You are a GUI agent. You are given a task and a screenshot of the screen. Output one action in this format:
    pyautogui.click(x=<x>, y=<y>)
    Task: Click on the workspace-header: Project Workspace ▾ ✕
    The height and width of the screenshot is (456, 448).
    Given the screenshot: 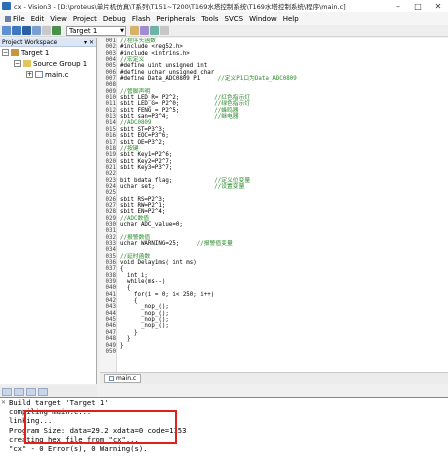 What is the action you would take?
    pyautogui.click(x=48, y=42)
    